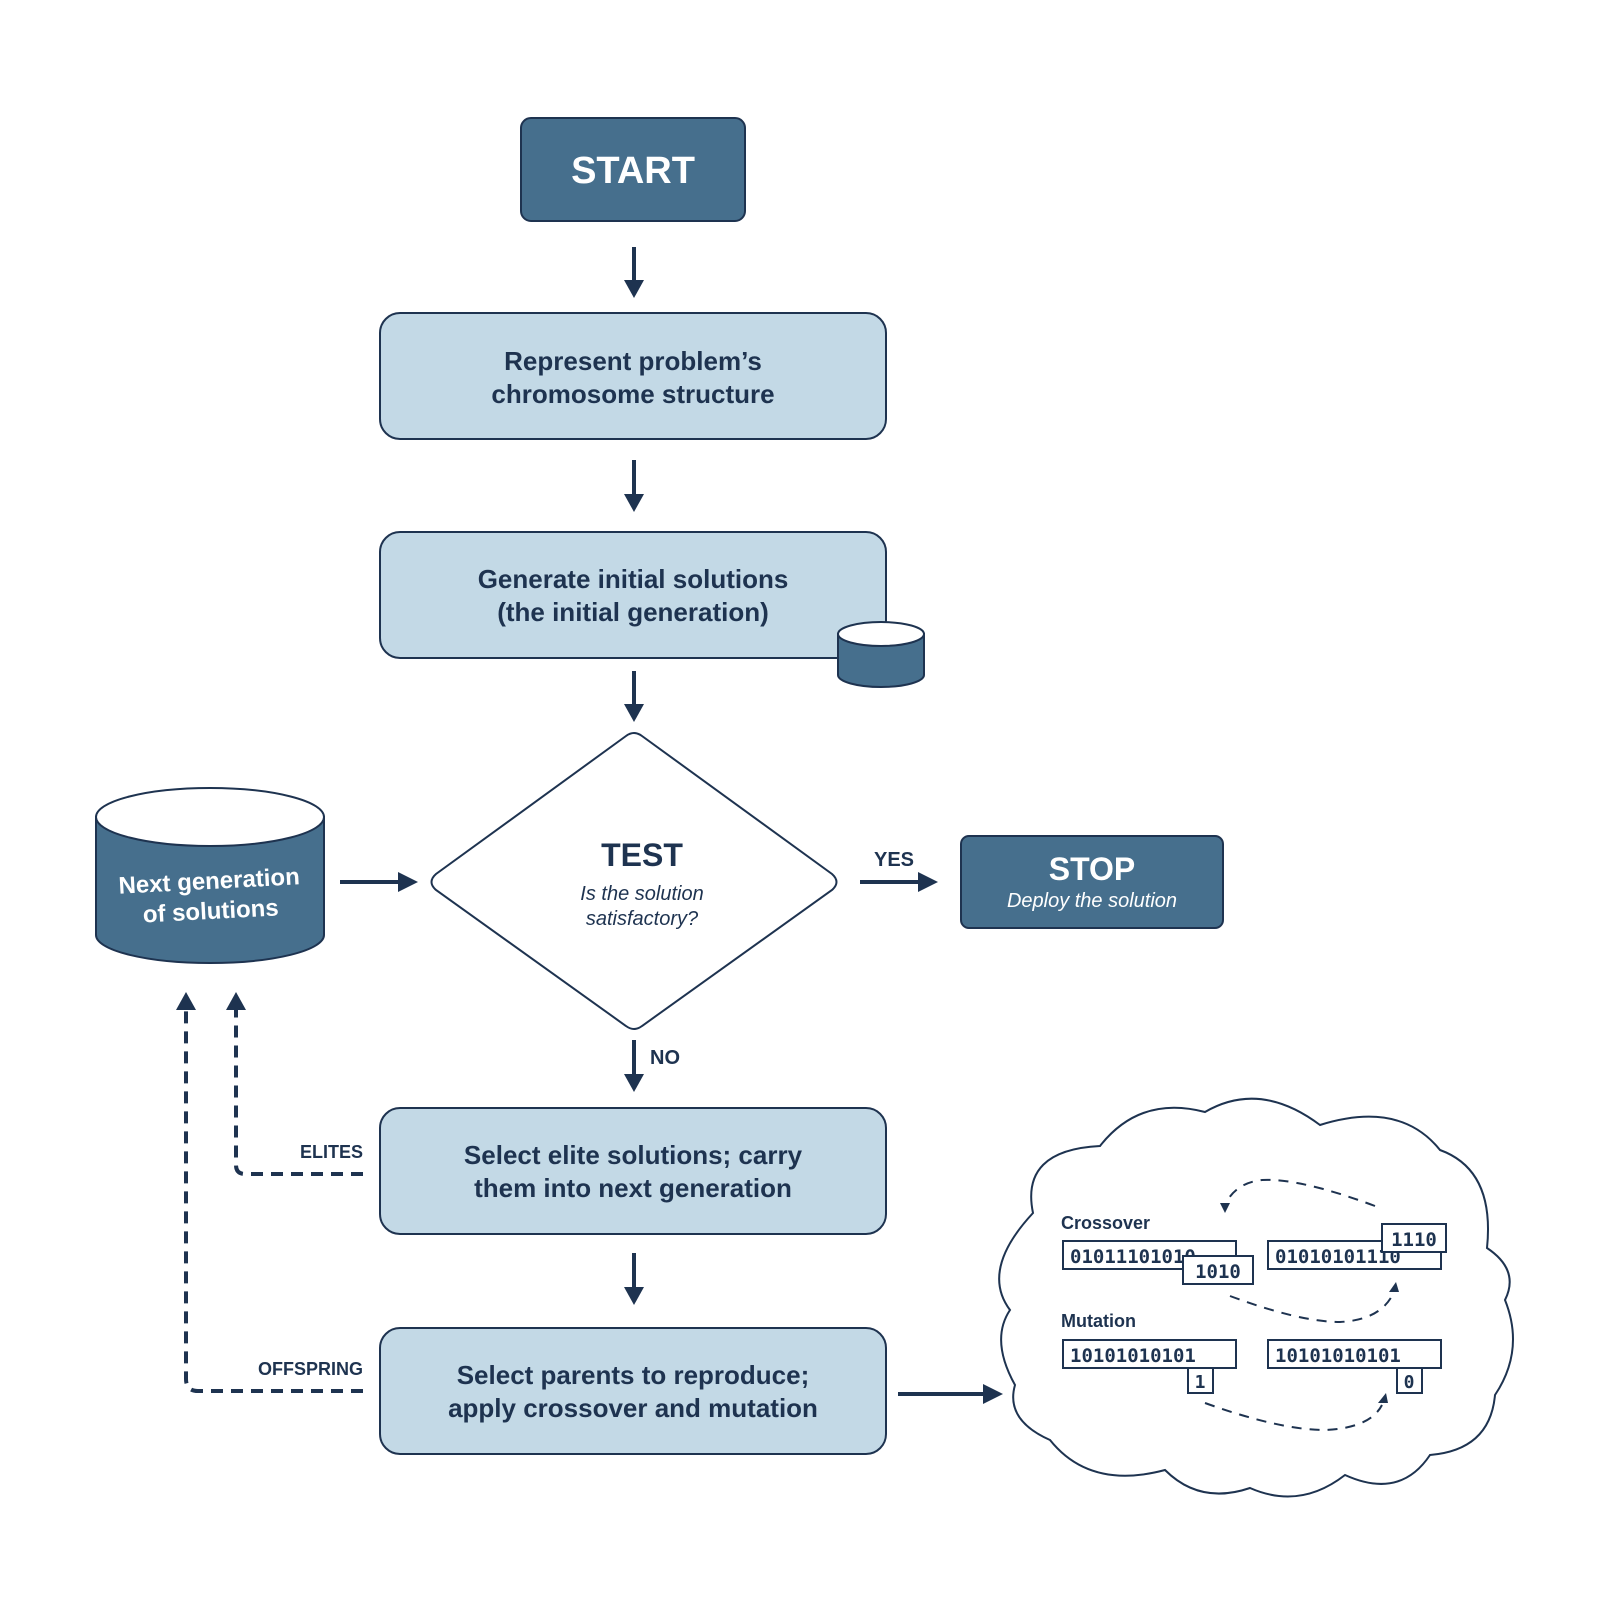 This screenshot has height=1600, width=1600. What do you see at coordinates (894, 860) in the screenshot?
I see `yes-label: YES` at bounding box center [894, 860].